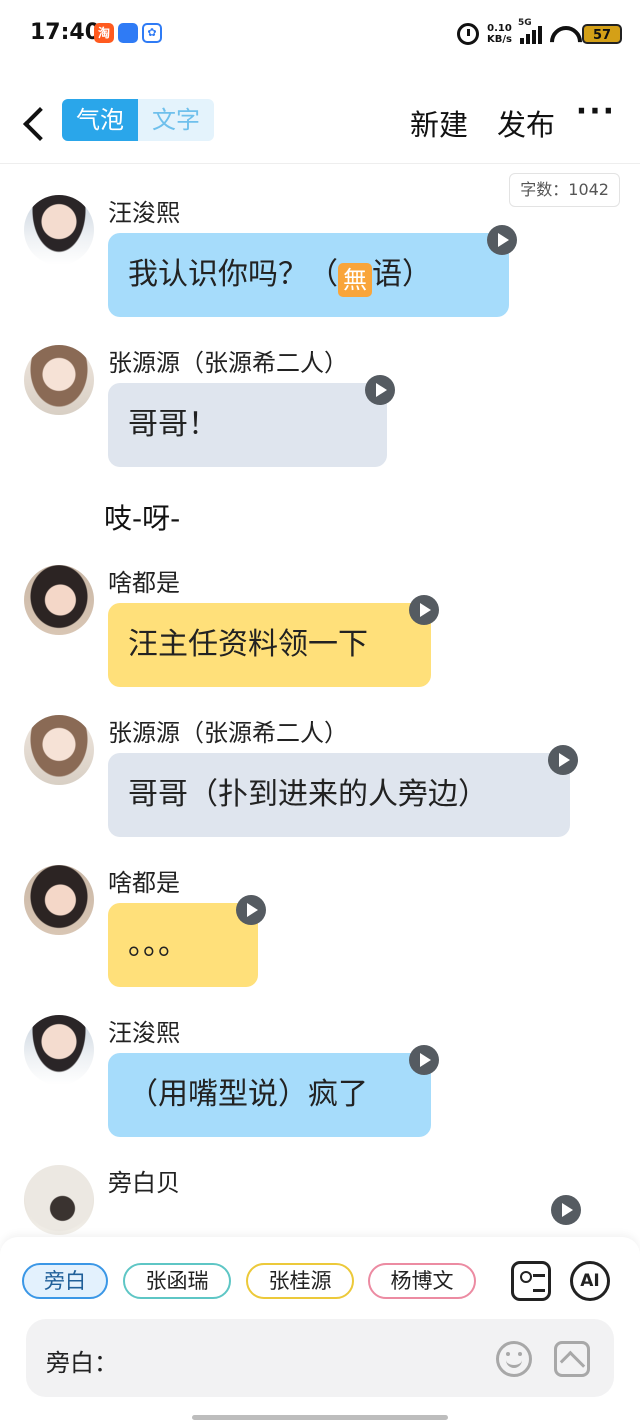 The image size is (640, 1422). What do you see at coordinates (590, 1281) in the screenshot?
I see `ai-icon: AI` at bounding box center [590, 1281].